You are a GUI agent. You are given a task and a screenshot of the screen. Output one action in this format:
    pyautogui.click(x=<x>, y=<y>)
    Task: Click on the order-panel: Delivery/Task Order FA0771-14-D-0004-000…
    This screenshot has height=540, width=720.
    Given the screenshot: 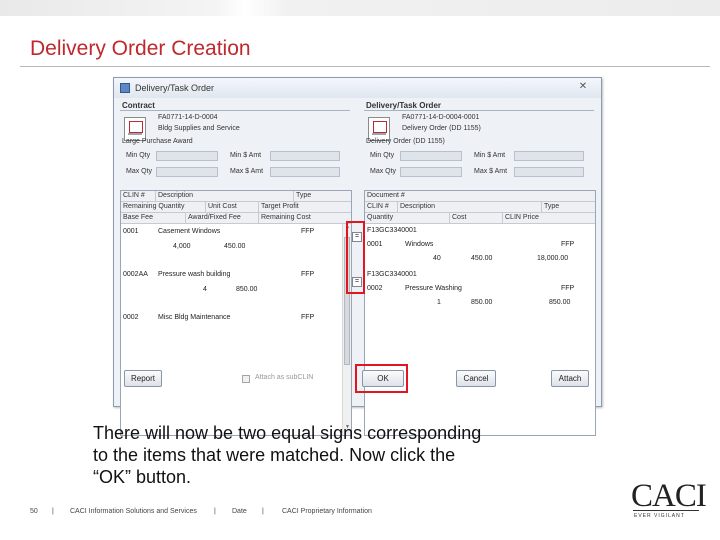 What is the action you would take?
    pyautogui.click(x=480, y=141)
    